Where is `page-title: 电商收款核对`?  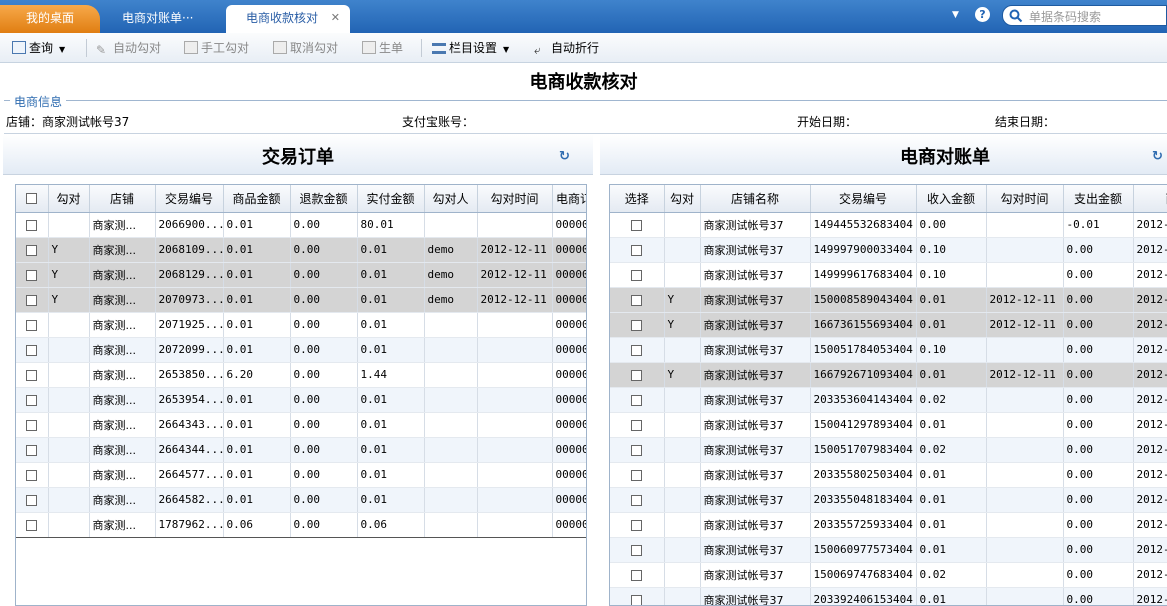
page-title: 电商收款核对 is located at coordinates (583, 82).